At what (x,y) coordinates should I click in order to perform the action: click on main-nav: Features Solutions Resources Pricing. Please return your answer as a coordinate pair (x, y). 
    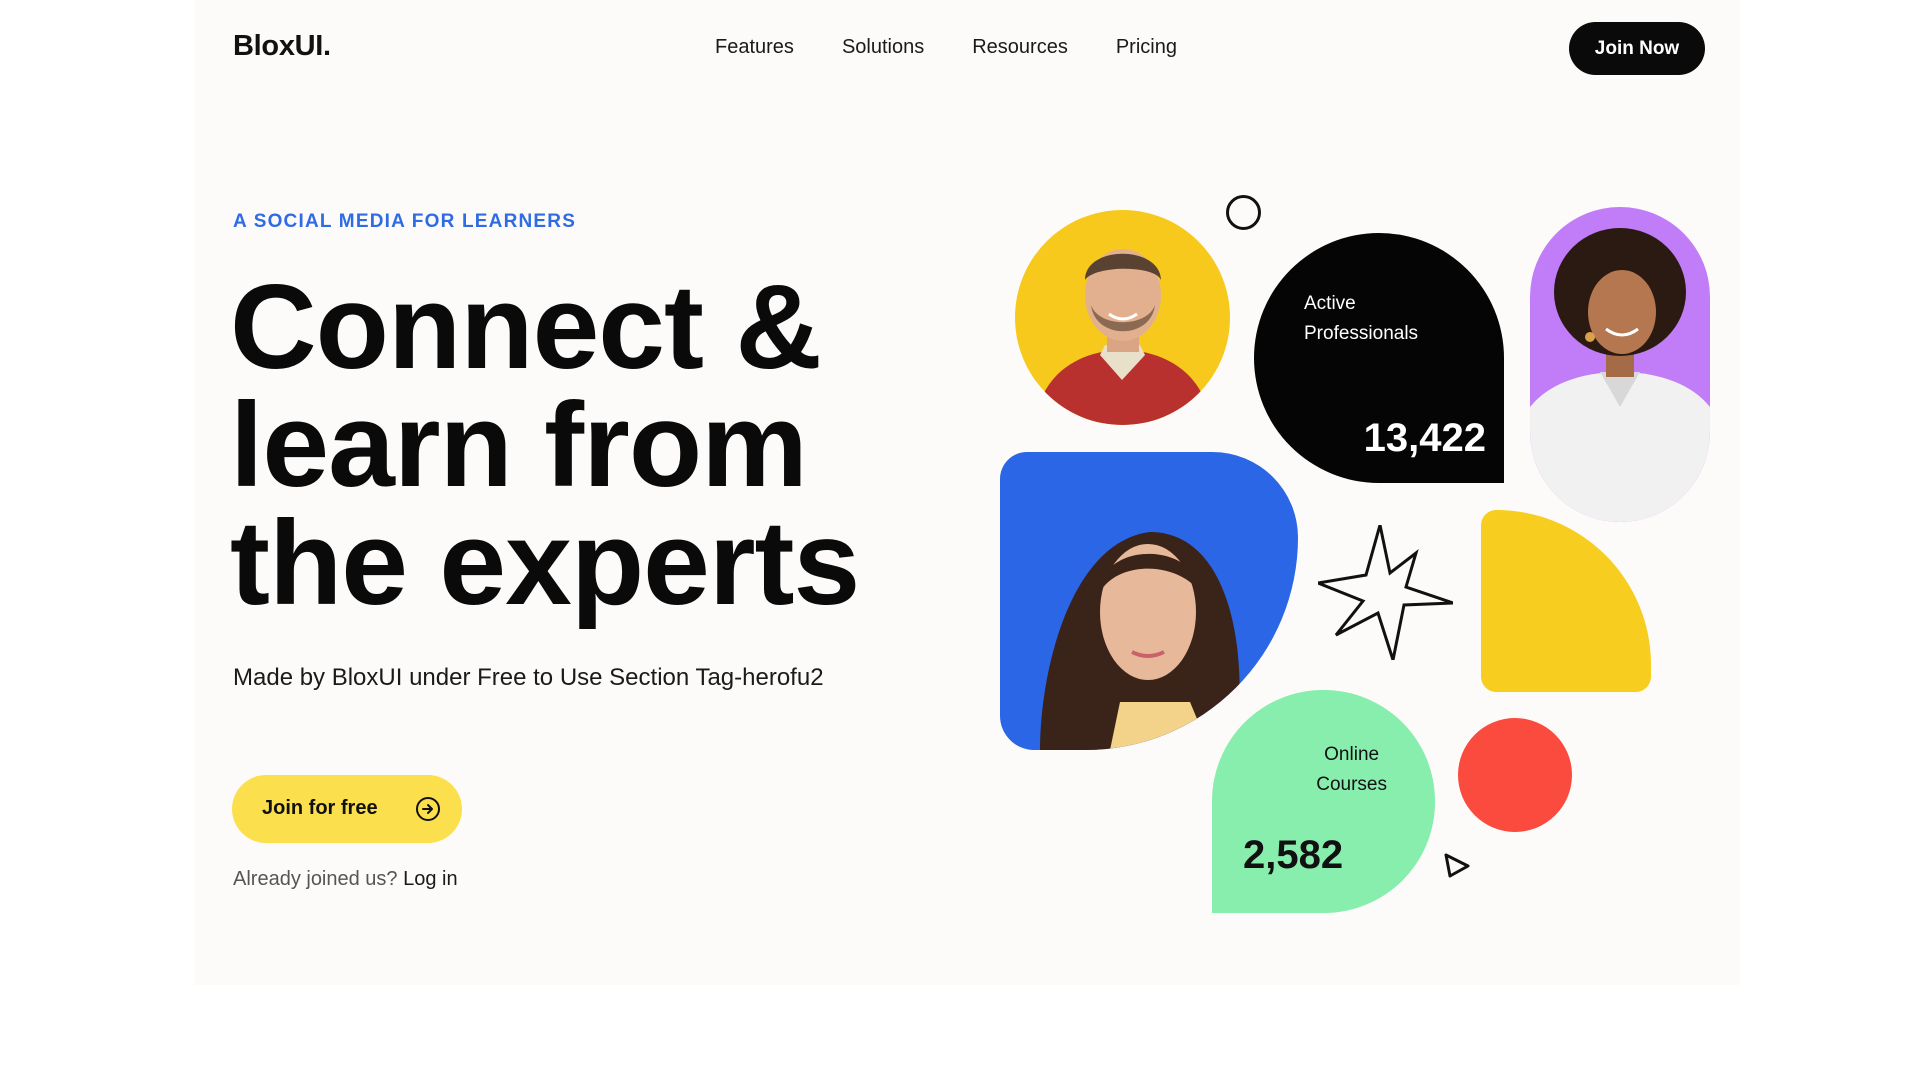
    Looking at the image, I should click on (946, 47).